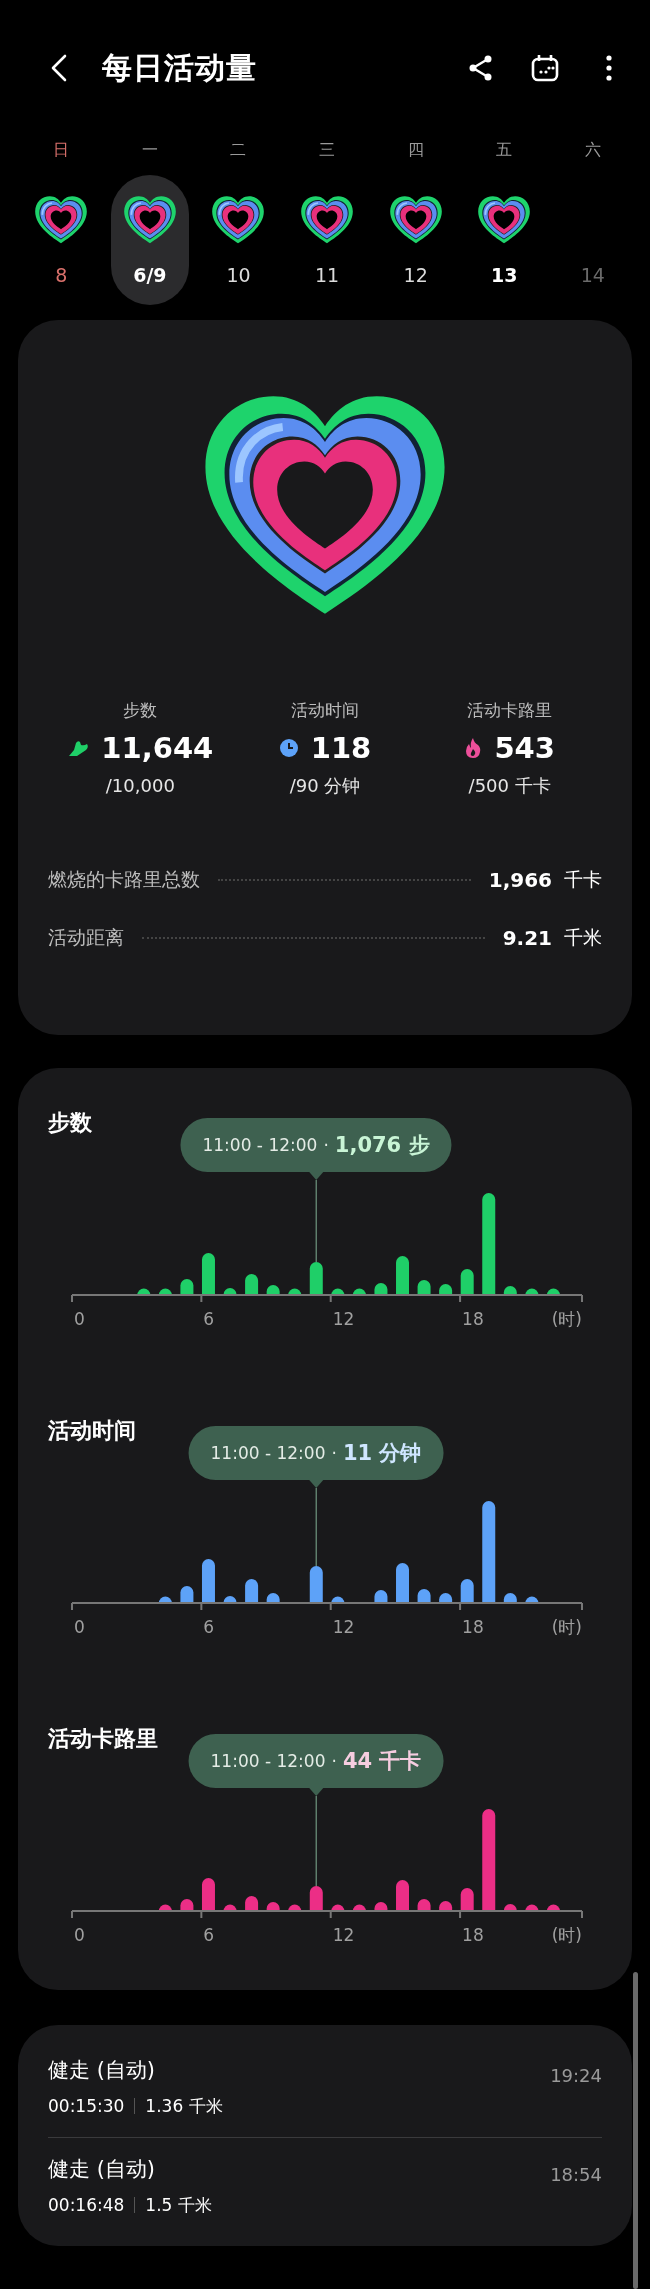 This screenshot has height=2289, width=650. Describe the element at coordinates (545, 68) in the screenshot. I see `calendar-icon` at that location.